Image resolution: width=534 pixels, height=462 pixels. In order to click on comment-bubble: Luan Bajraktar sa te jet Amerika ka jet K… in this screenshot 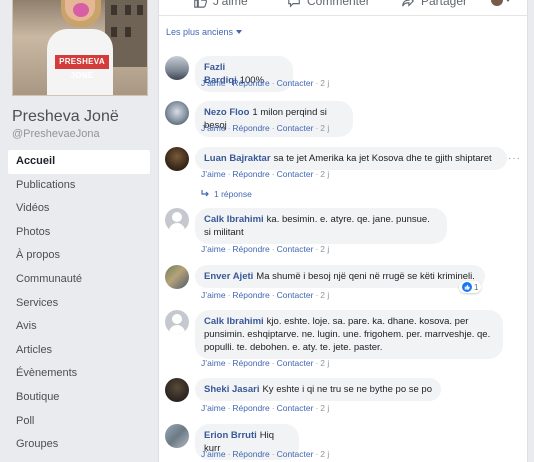, I will do `click(351, 158)`.